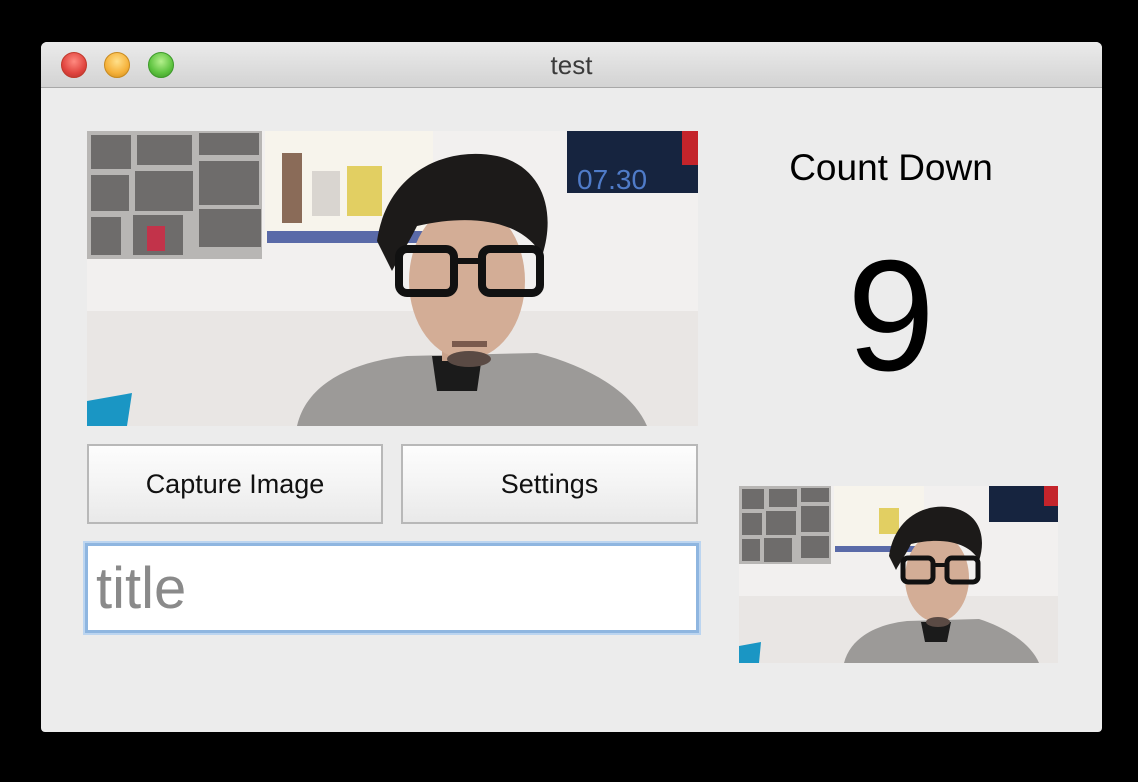 Image resolution: width=1138 pixels, height=782 pixels. I want to click on title-input, so click(392, 588).